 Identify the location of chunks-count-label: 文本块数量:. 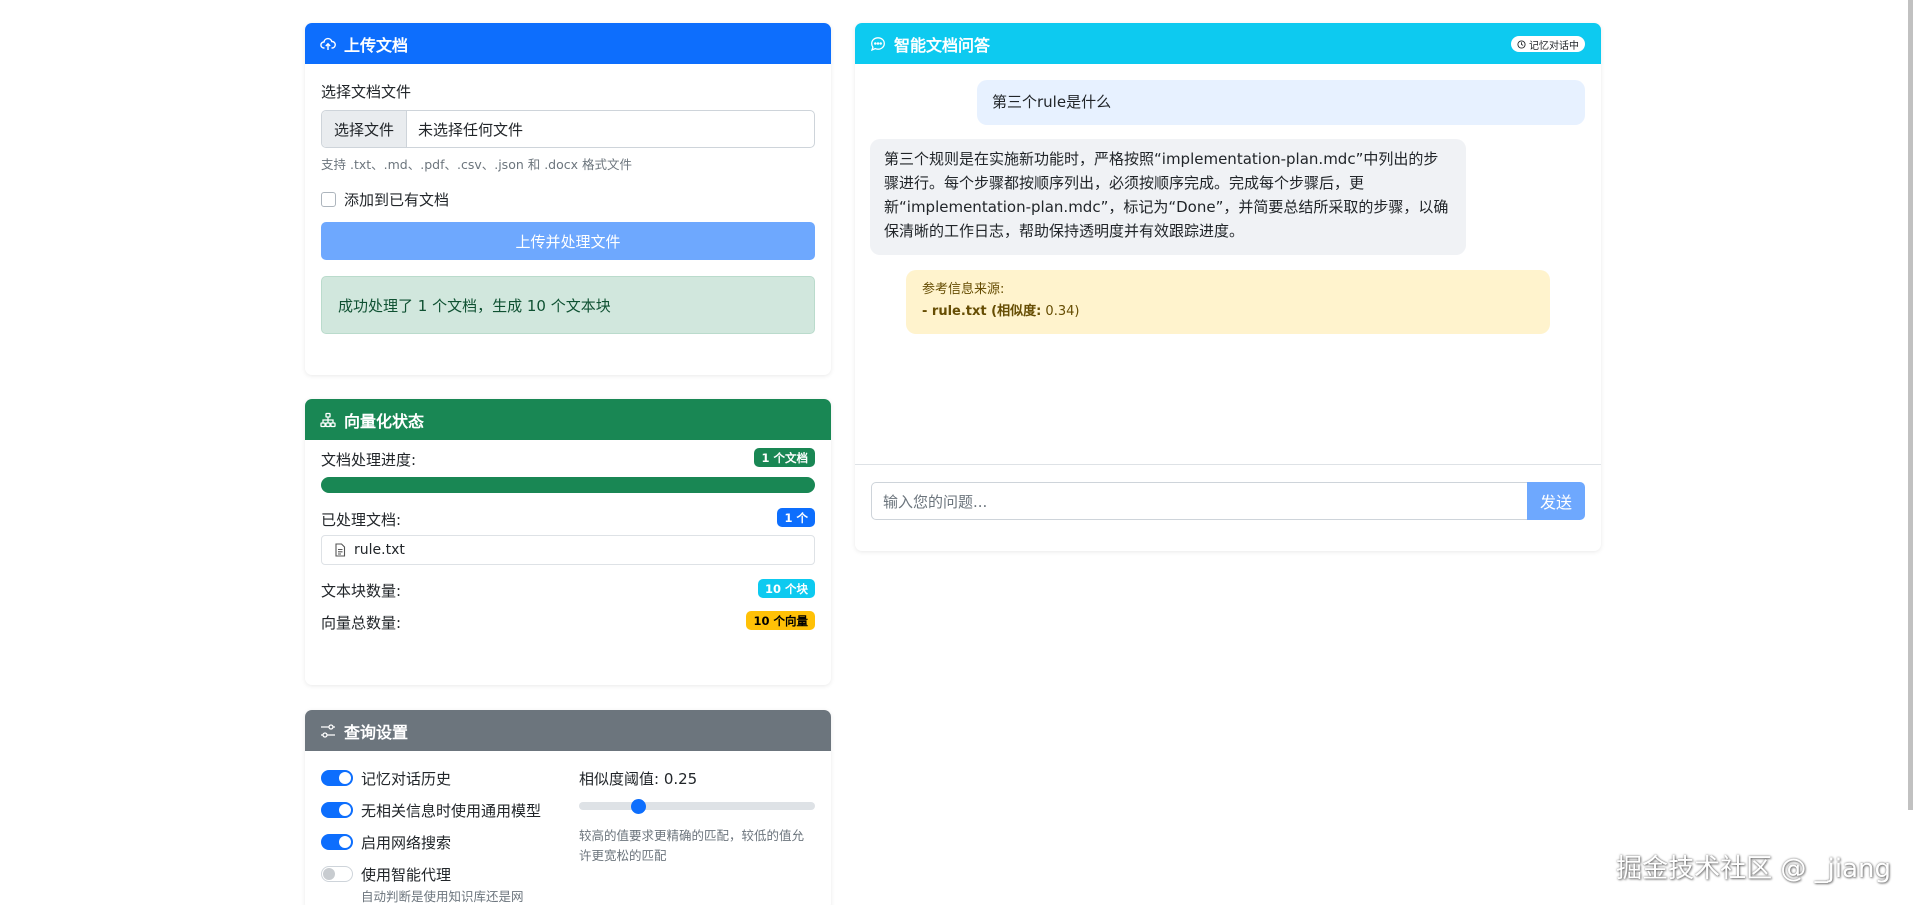
(361, 591).